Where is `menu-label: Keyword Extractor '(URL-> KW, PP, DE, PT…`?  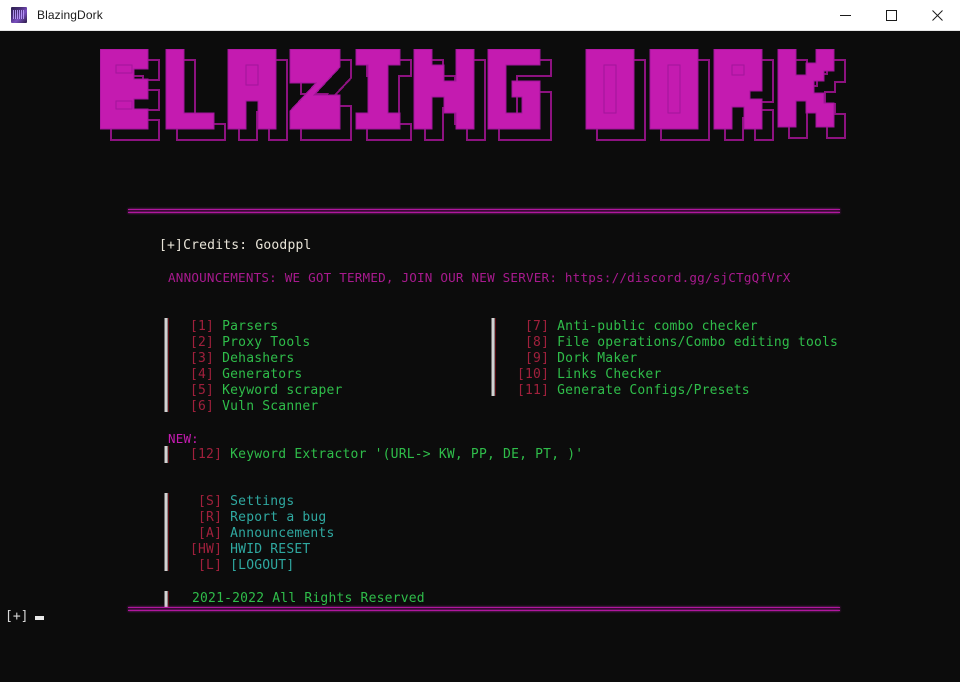 menu-label: Keyword Extractor '(URL-> KW, PP, DE, PT… is located at coordinates (403, 454).